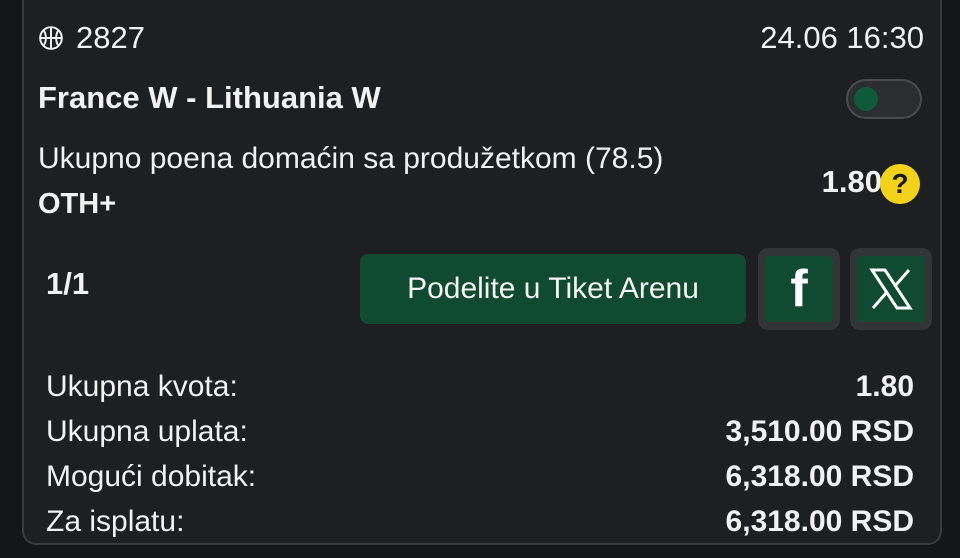 This screenshot has width=960, height=558. I want to click on summary-label: Mogući dobitak:, so click(151, 476).